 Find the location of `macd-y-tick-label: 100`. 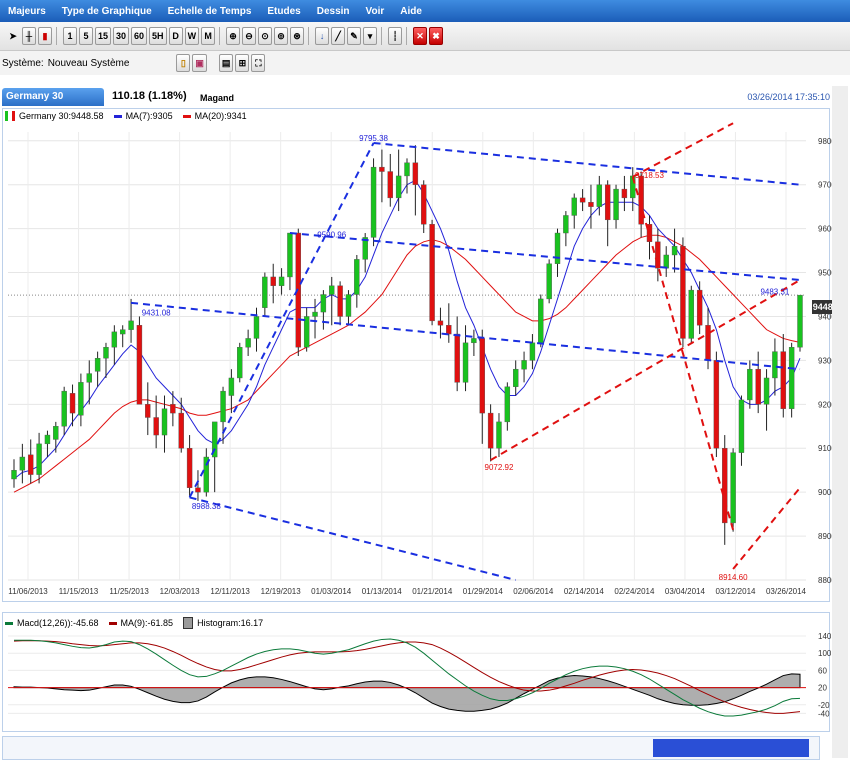

macd-y-tick-label: 100 is located at coordinates (825, 653).